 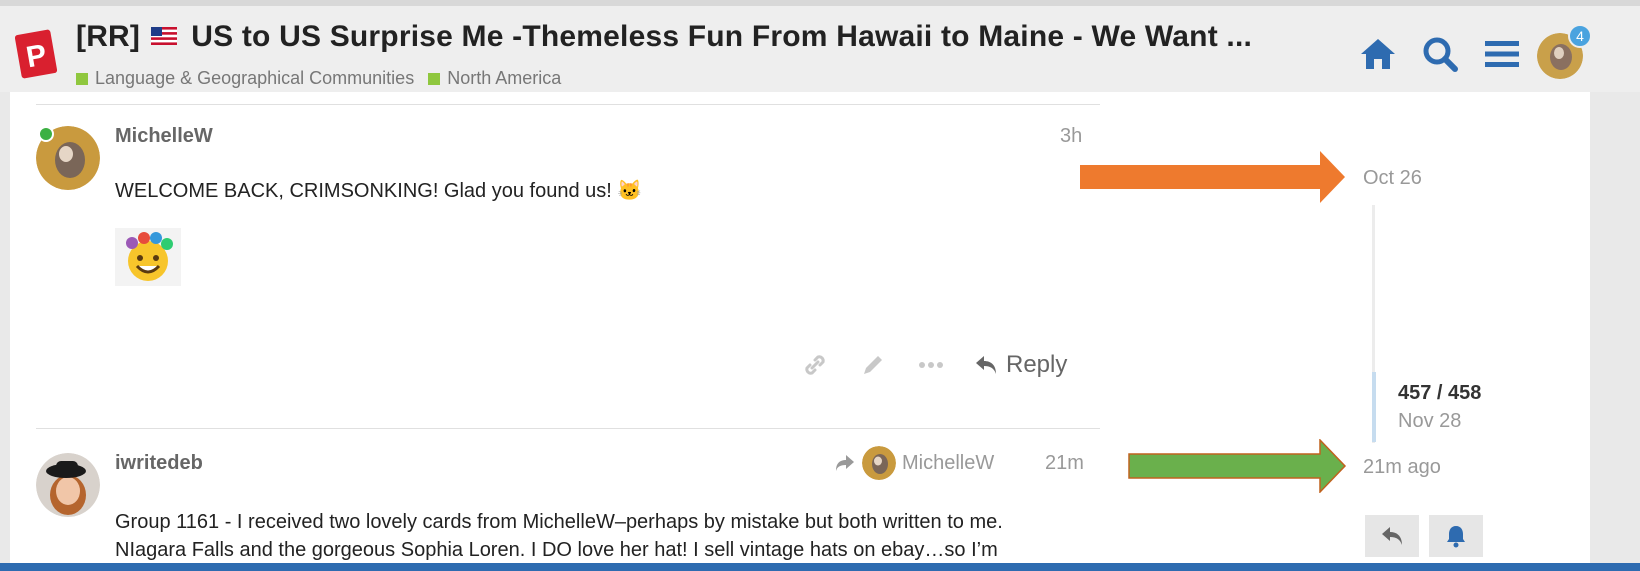 What do you see at coordinates (108, 36) in the screenshot?
I see `topic-title-prefix: [RR]` at bounding box center [108, 36].